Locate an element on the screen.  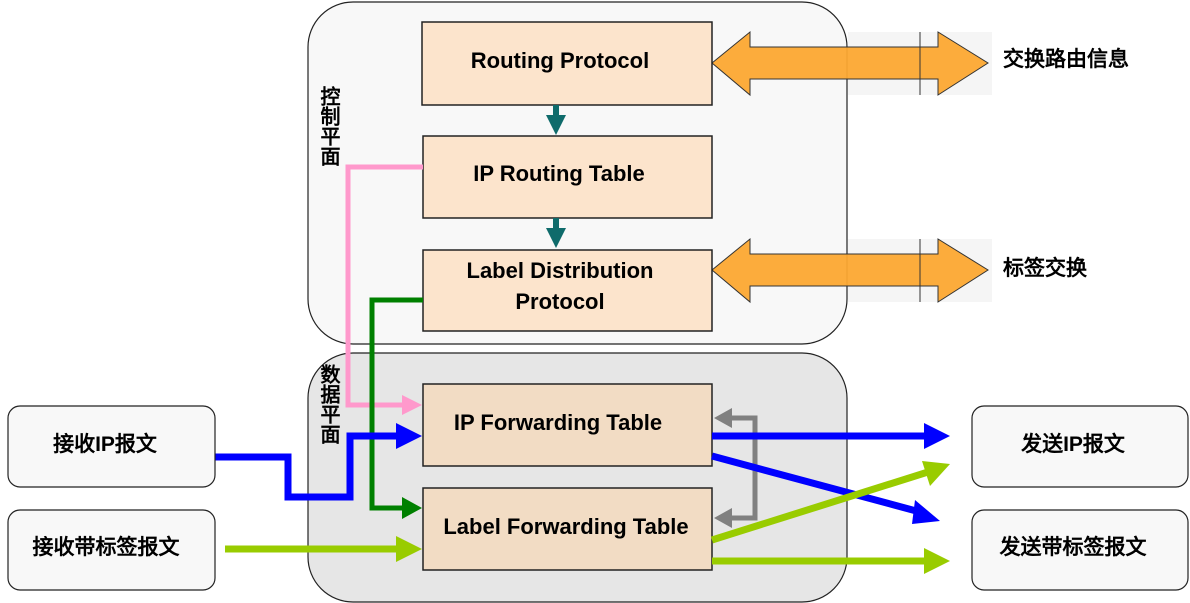
label-exchange-label: 标签交换 is located at coordinates (1045, 268).